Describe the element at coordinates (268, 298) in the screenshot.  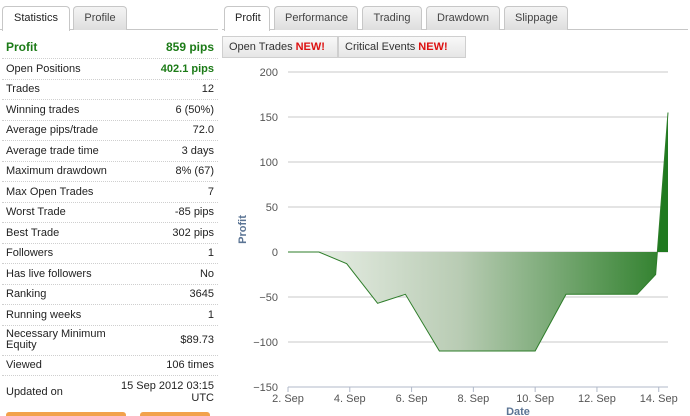
I see `y-tick-label: −50` at that location.